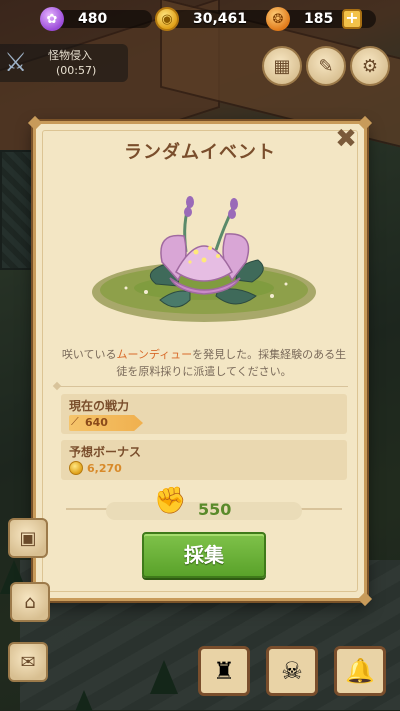  Describe the element at coordinates (203, 390) in the screenshot. I see `divider` at that location.